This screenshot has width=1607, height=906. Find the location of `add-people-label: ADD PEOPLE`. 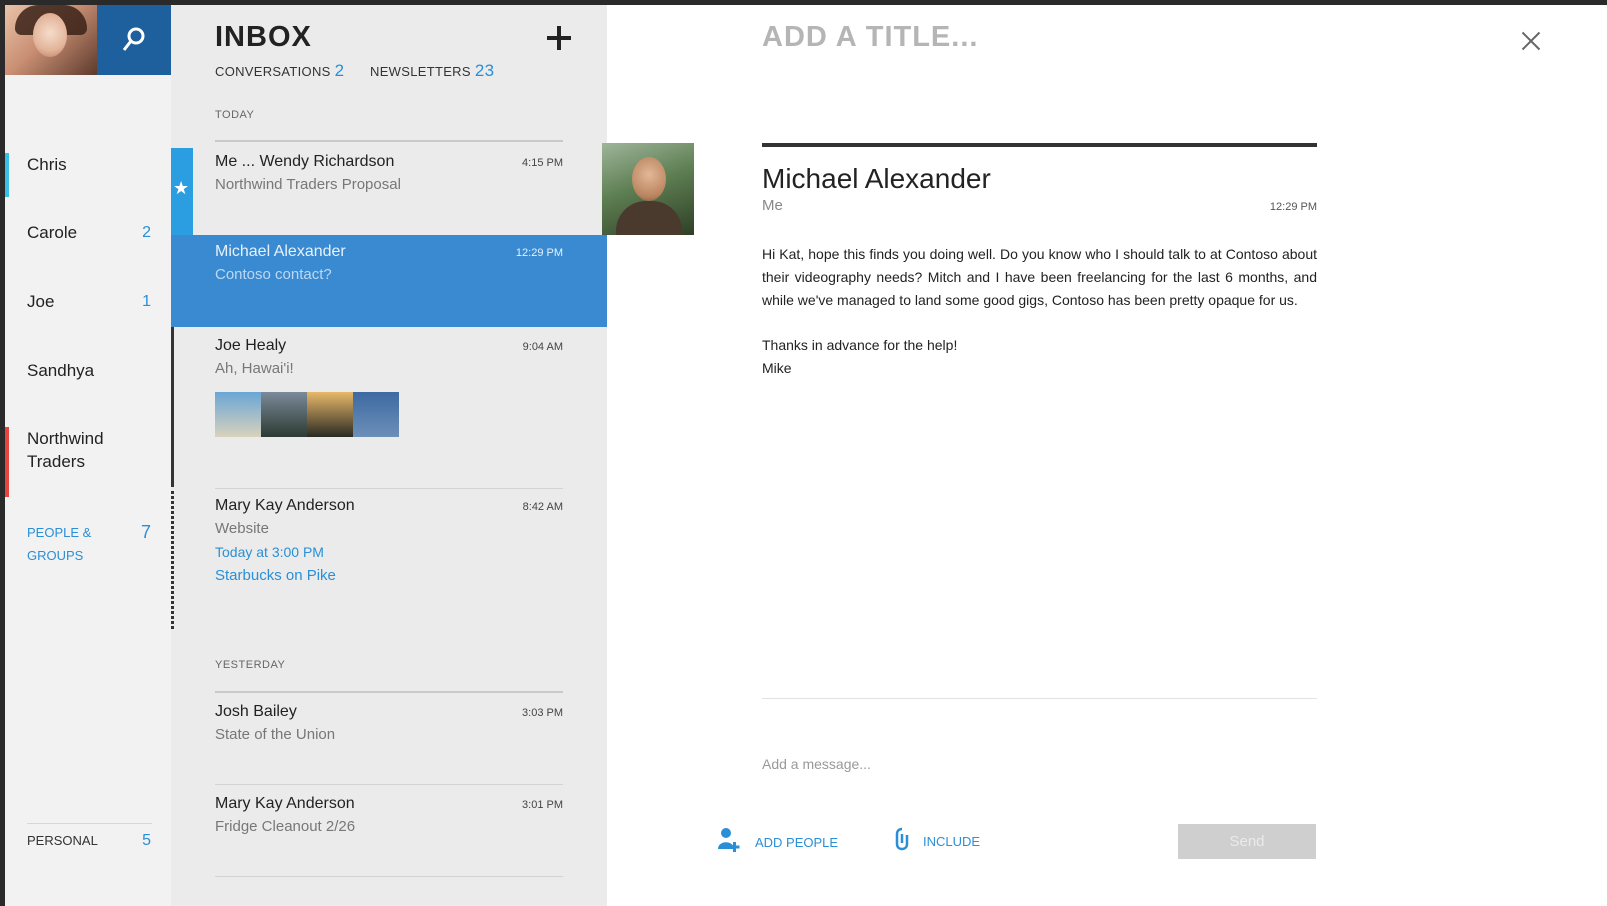

add-people-label: ADD PEOPLE is located at coordinates (797, 842).